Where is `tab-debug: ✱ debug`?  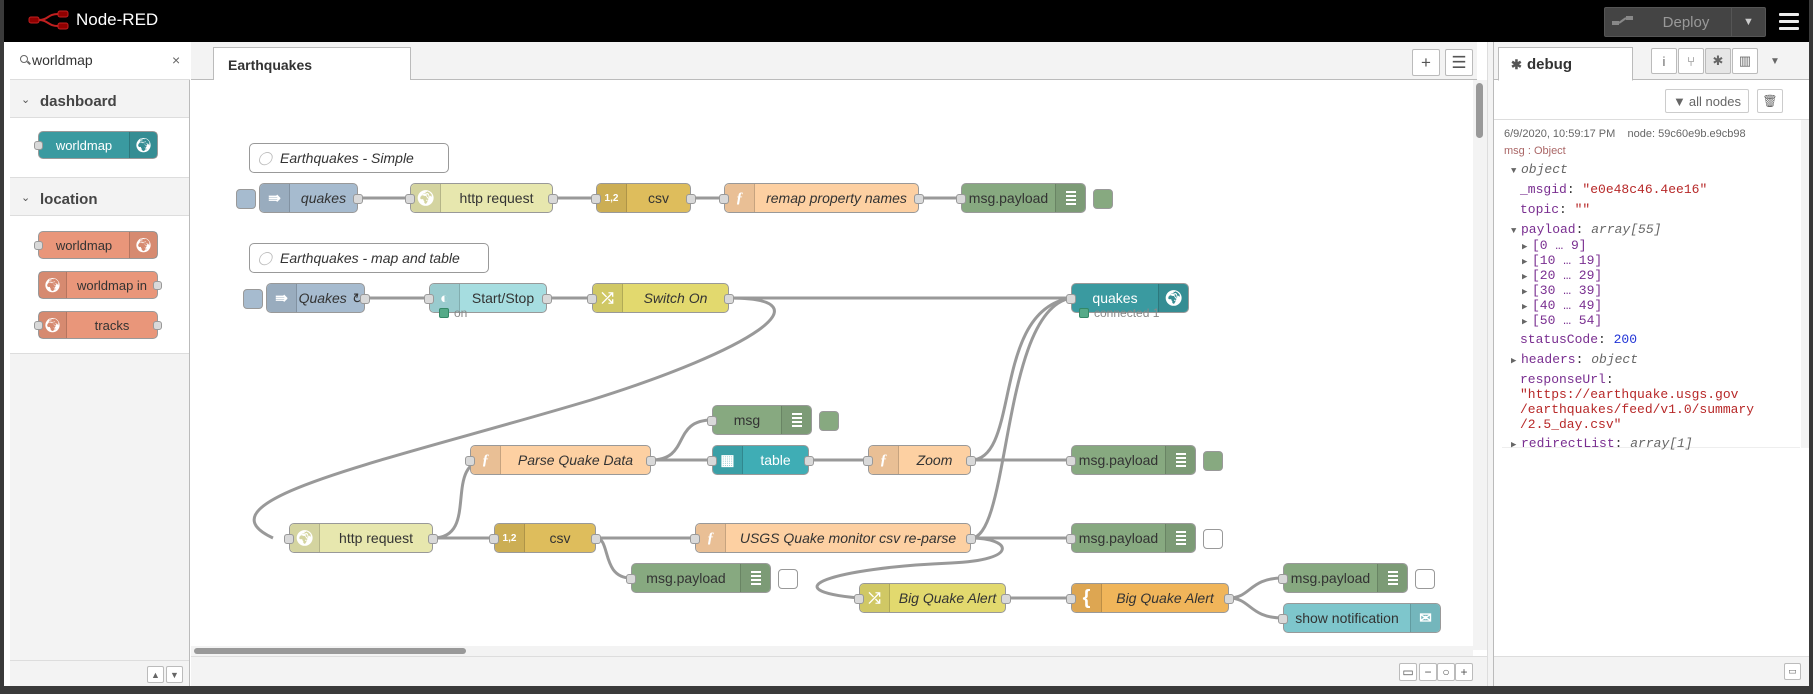
tab-debug: ✱ debug is located at coordinates (1565, 64).